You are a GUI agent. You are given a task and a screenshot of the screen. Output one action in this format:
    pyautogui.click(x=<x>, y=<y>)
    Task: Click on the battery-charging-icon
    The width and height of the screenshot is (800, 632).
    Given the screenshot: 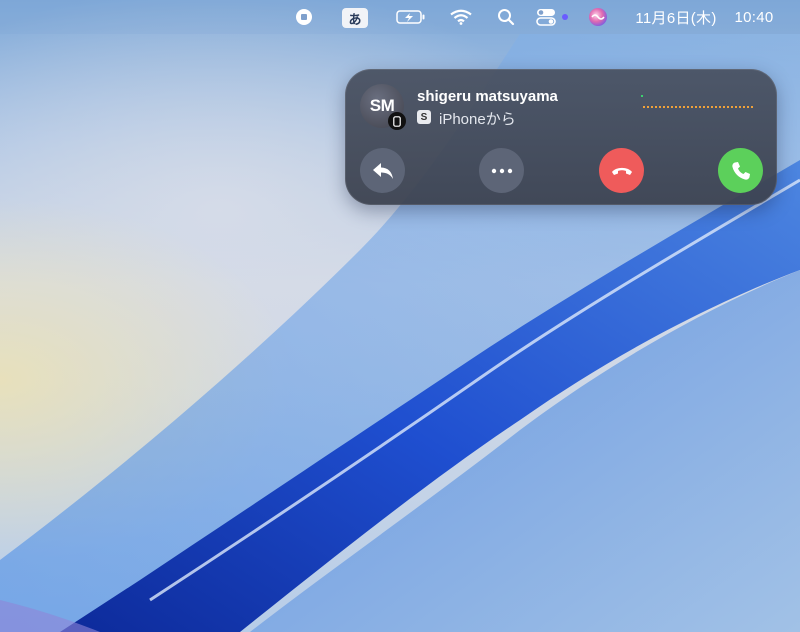 What is the action you would take?
    pyautogui.click(x=411, y=17)
    